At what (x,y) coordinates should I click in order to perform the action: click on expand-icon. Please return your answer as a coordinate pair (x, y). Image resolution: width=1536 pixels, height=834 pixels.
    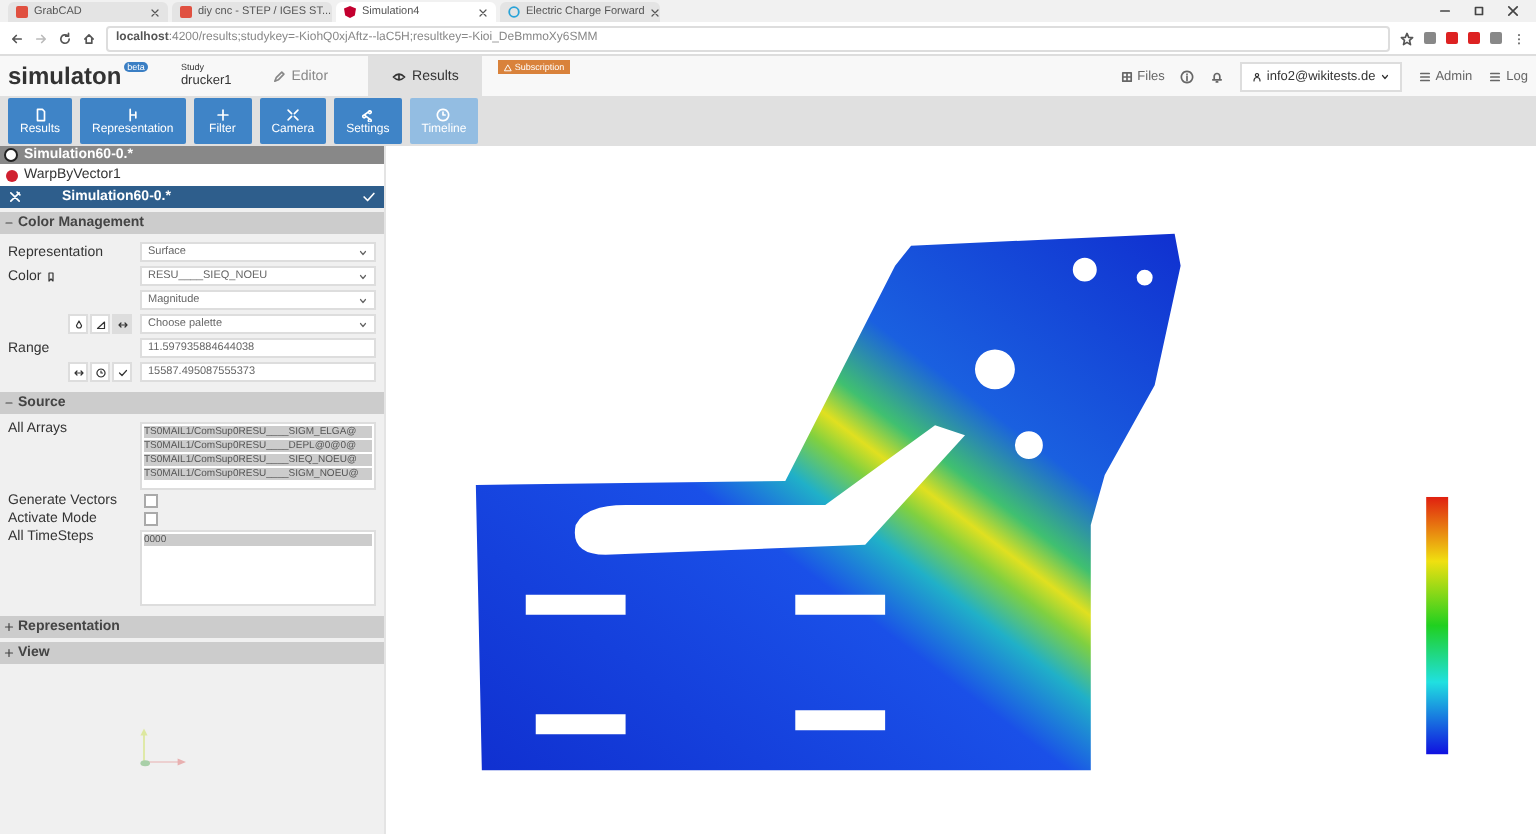
    Looking at the image, I should click on (292, 114).